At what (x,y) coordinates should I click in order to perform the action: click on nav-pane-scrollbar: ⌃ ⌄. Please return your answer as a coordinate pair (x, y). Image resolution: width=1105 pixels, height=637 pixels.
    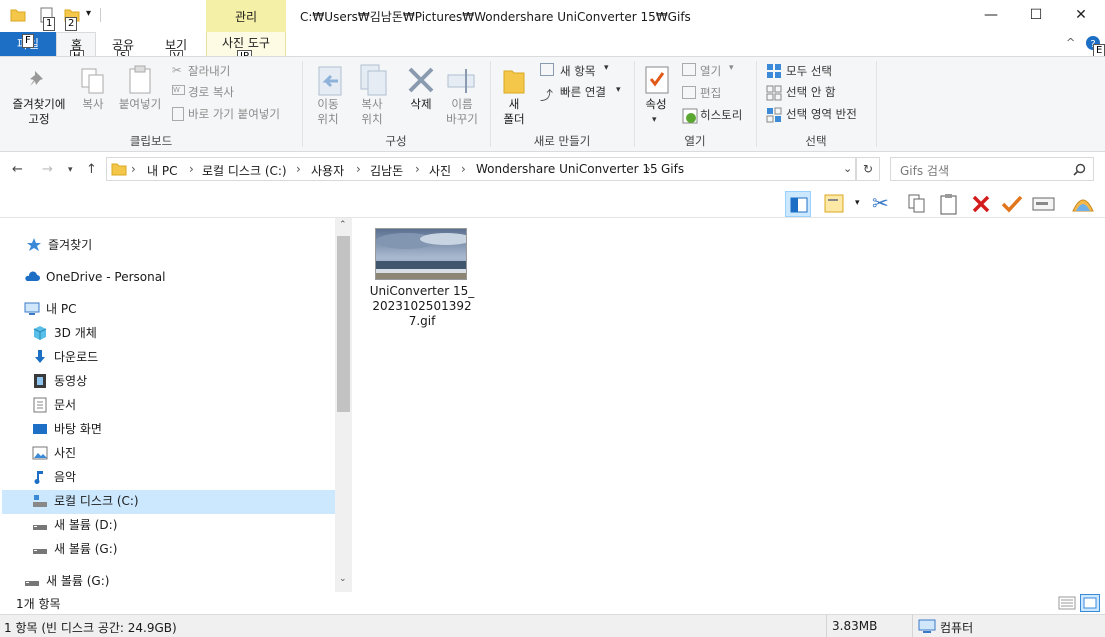
    Looking at the image, I should click on (343, 405).